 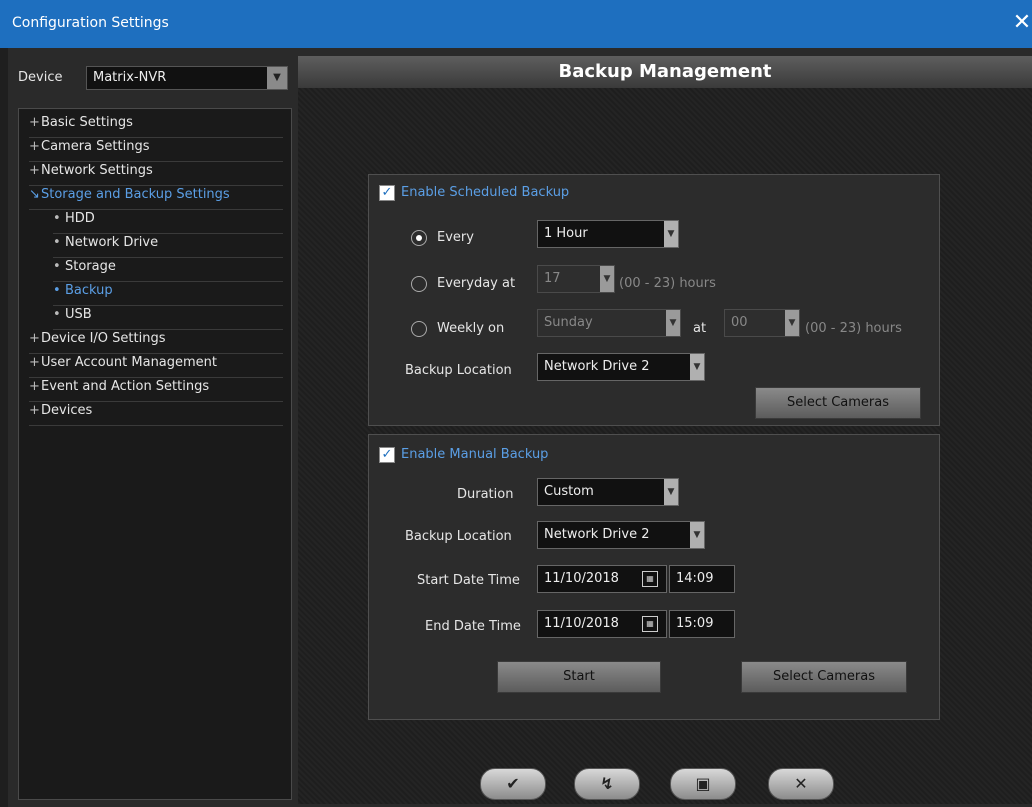 What do you see at coordinates (485, 494) in the screenshot?
I see `duration-label: Duration` at bounding box center [485, 494].